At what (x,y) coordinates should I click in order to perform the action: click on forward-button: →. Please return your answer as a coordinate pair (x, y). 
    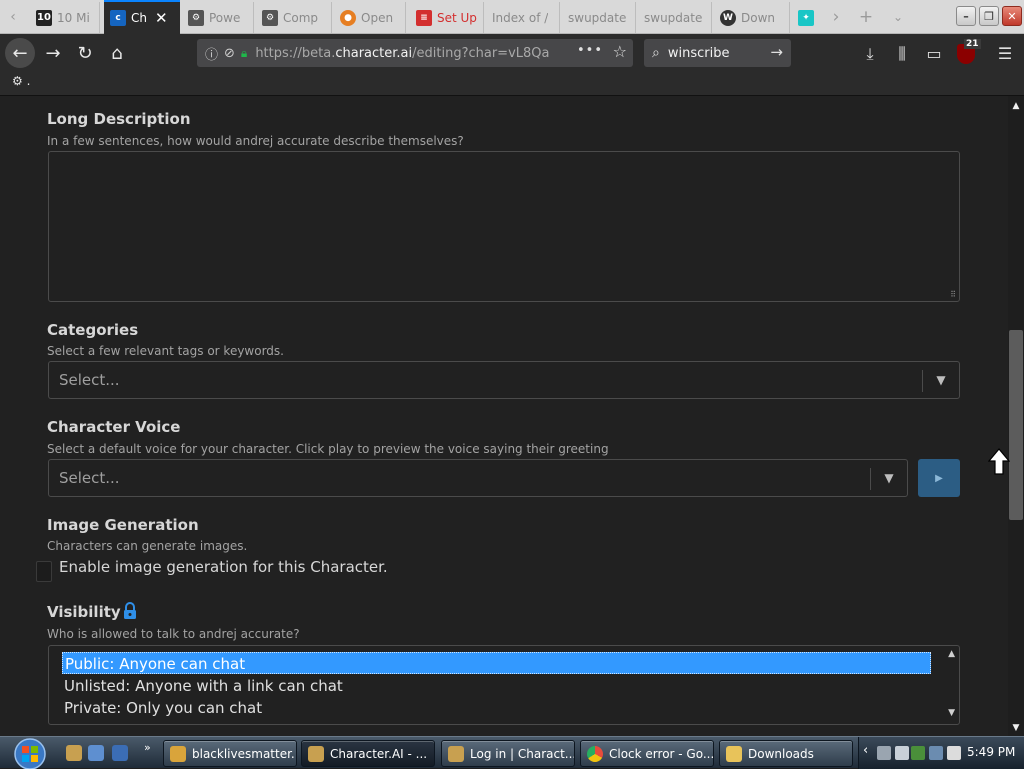
    Looking at the image, I should click on (53, 53).